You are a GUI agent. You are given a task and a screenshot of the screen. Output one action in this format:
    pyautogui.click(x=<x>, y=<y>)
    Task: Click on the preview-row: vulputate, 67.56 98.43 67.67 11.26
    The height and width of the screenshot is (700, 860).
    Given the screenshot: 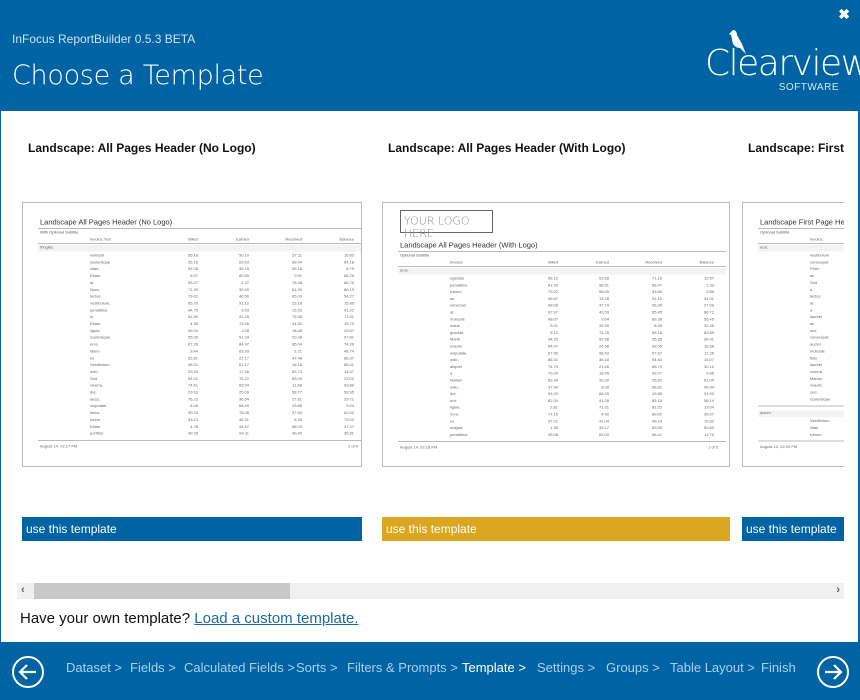 What is the action you would take?
    pyautogui.click(x=562, y=354)
    